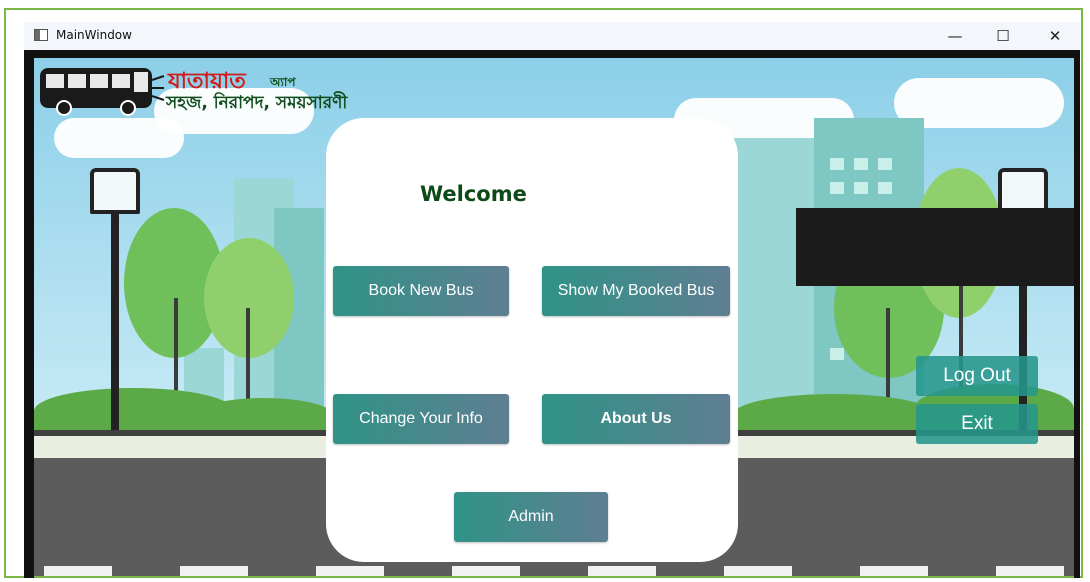 This screenshot has width=1090, height=582. I want to click on maximize-button: ☐, so click(1003, 36).